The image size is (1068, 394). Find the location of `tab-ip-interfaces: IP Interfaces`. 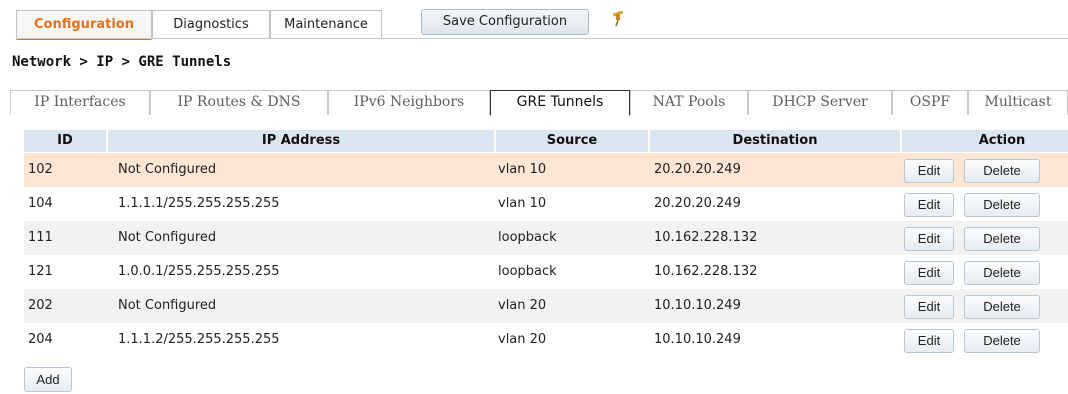

tab-ip-interfaces: IP Interfaces is located at coordinates (80, 102).